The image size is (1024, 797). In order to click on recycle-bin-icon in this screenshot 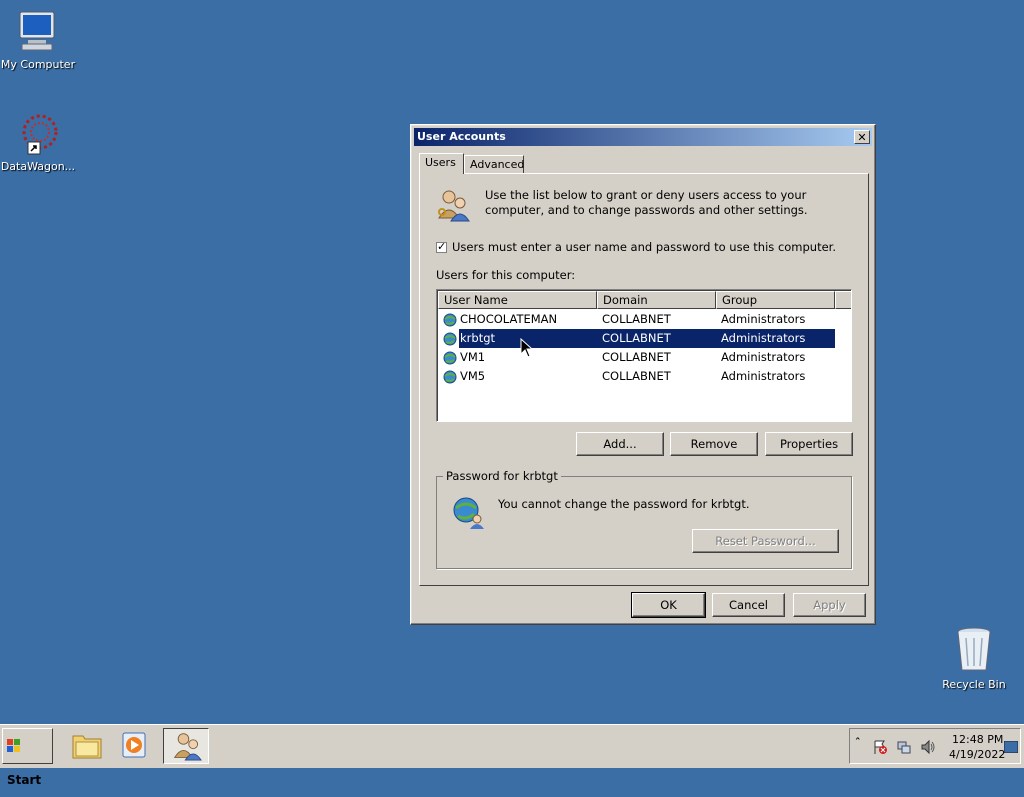, I will do `click(974, 649)`.